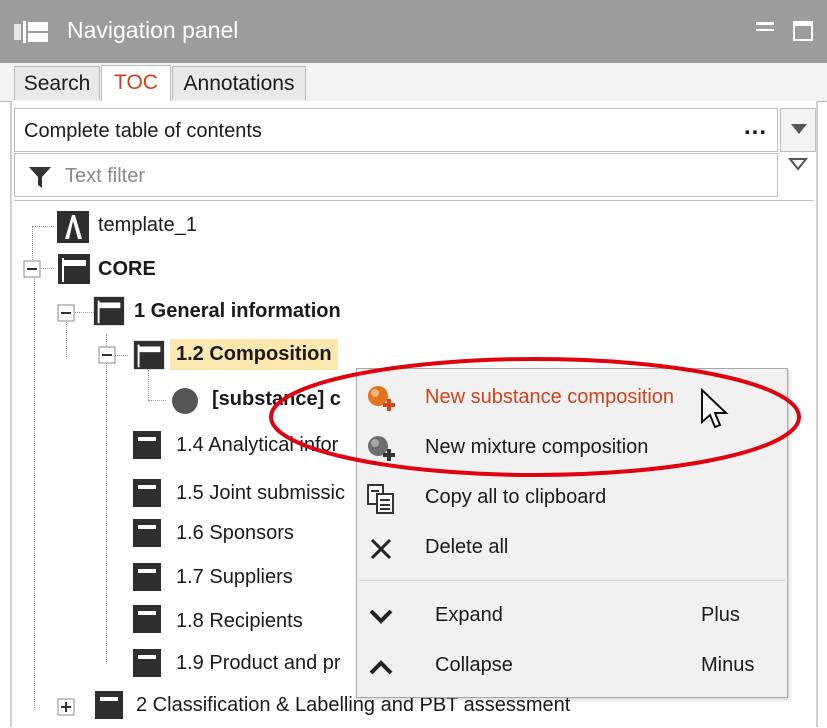 This screenshot has width=827, height=728. What do you see at coordinates (234, 577) in the screenshot?
I see `tree-node-suppliers: 1.7 Suppliers` at bounding box center [234, 577].